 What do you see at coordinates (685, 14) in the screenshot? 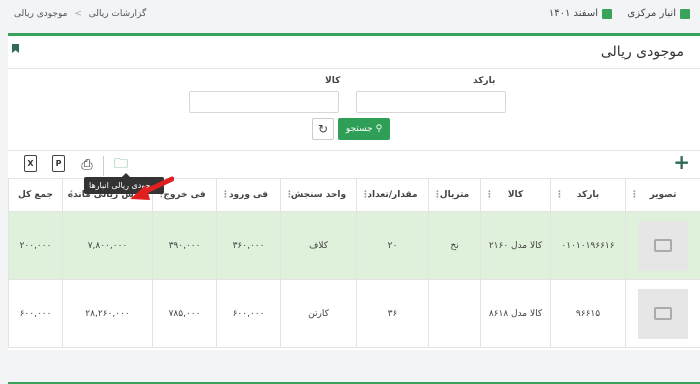
I see `warehouse-icon` at bounding box center [685, 14].